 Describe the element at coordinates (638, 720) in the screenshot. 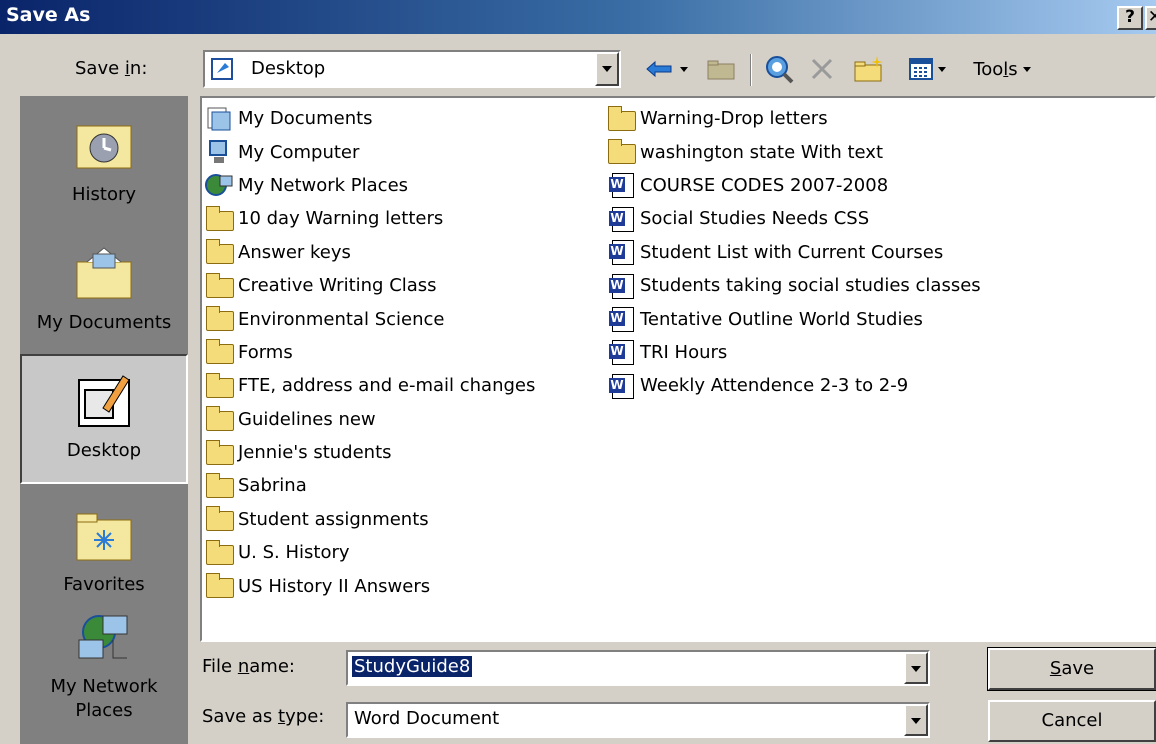

I see `save-as-type-dropdown: Word Document` at that location.